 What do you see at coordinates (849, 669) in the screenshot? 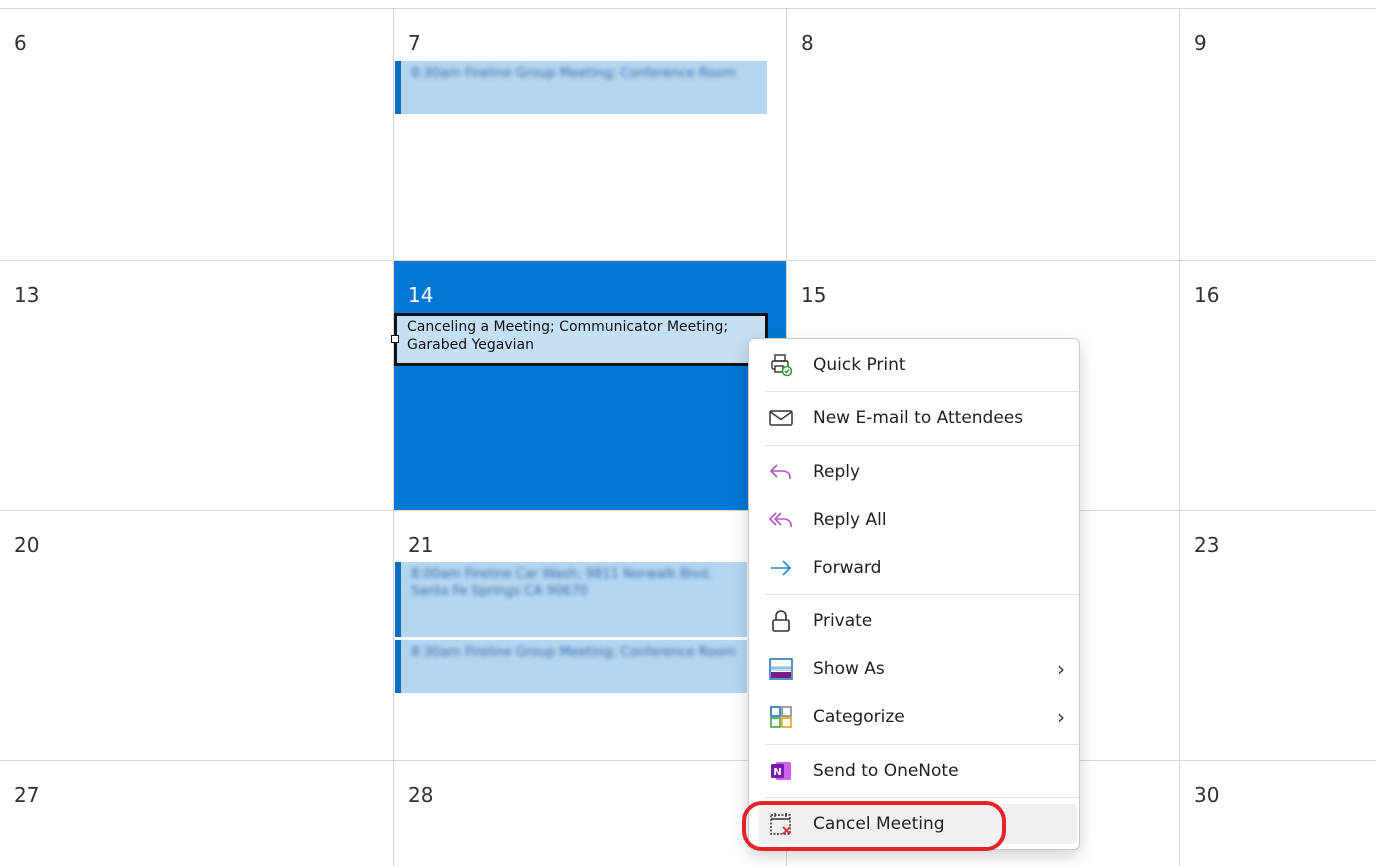
I see `menu-item-label: Show As` at bounding box center [849, 669].